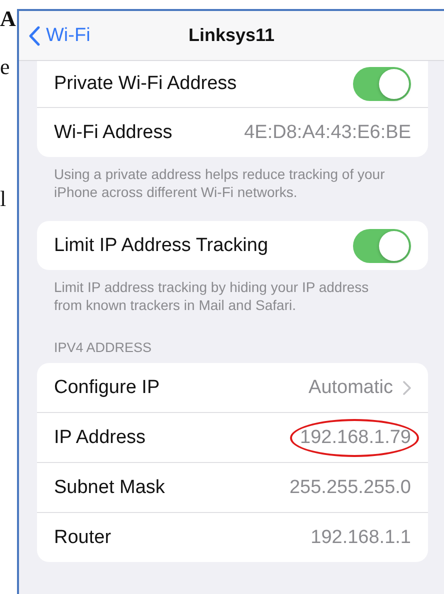 Image resolution: width=444 pixels, height=594 pixels. What do you see at coordinates (34, 36) in the screenshot?
I see `back-chevron-icon` at bounding box center [34, 36].